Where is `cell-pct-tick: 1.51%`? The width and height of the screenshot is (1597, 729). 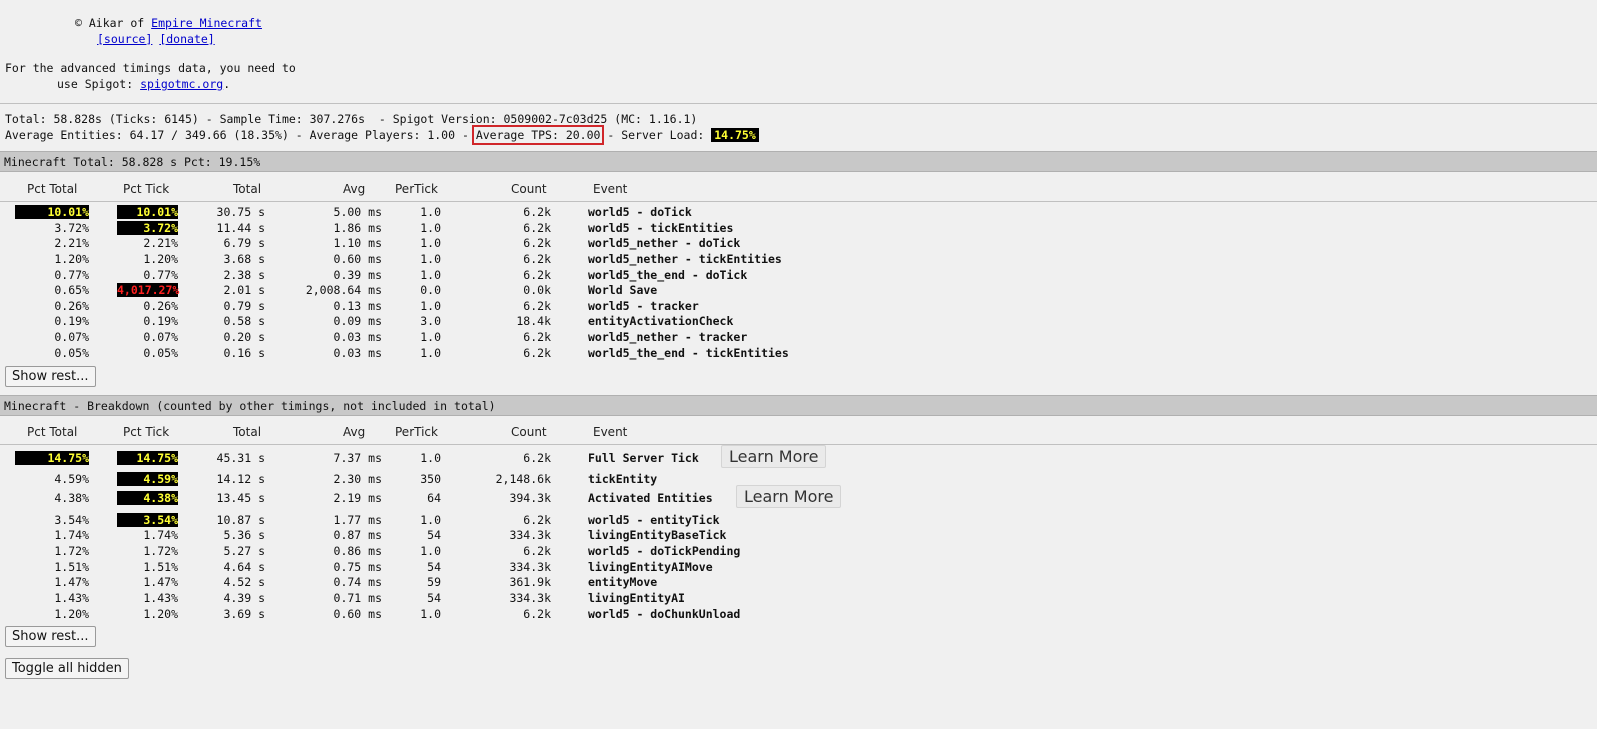
cell-pct-tick: 1.51% is located at coordinates (160, 567).